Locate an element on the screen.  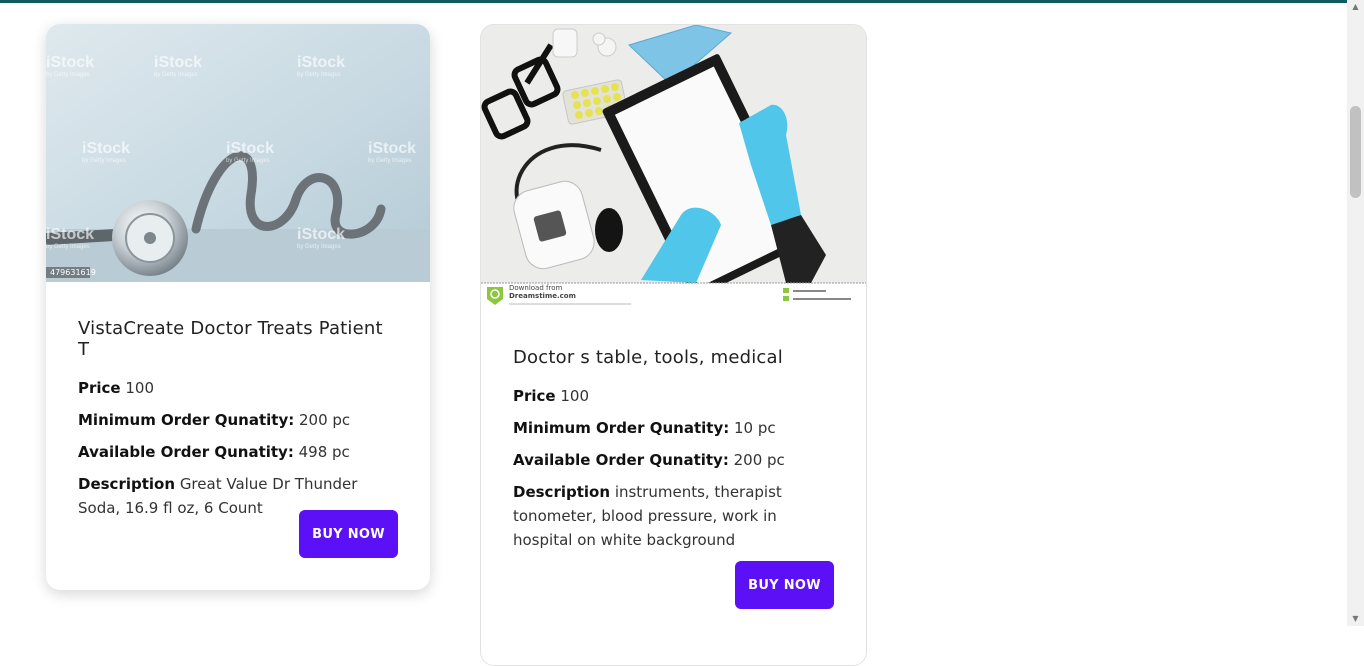
stock-id: 479631619 is located at coordinates (73, 272).